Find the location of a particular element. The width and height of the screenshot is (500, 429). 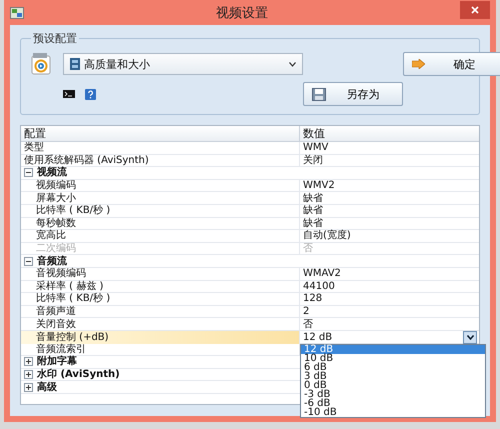

column-header: 配置 is located at coordinates (160, 133).